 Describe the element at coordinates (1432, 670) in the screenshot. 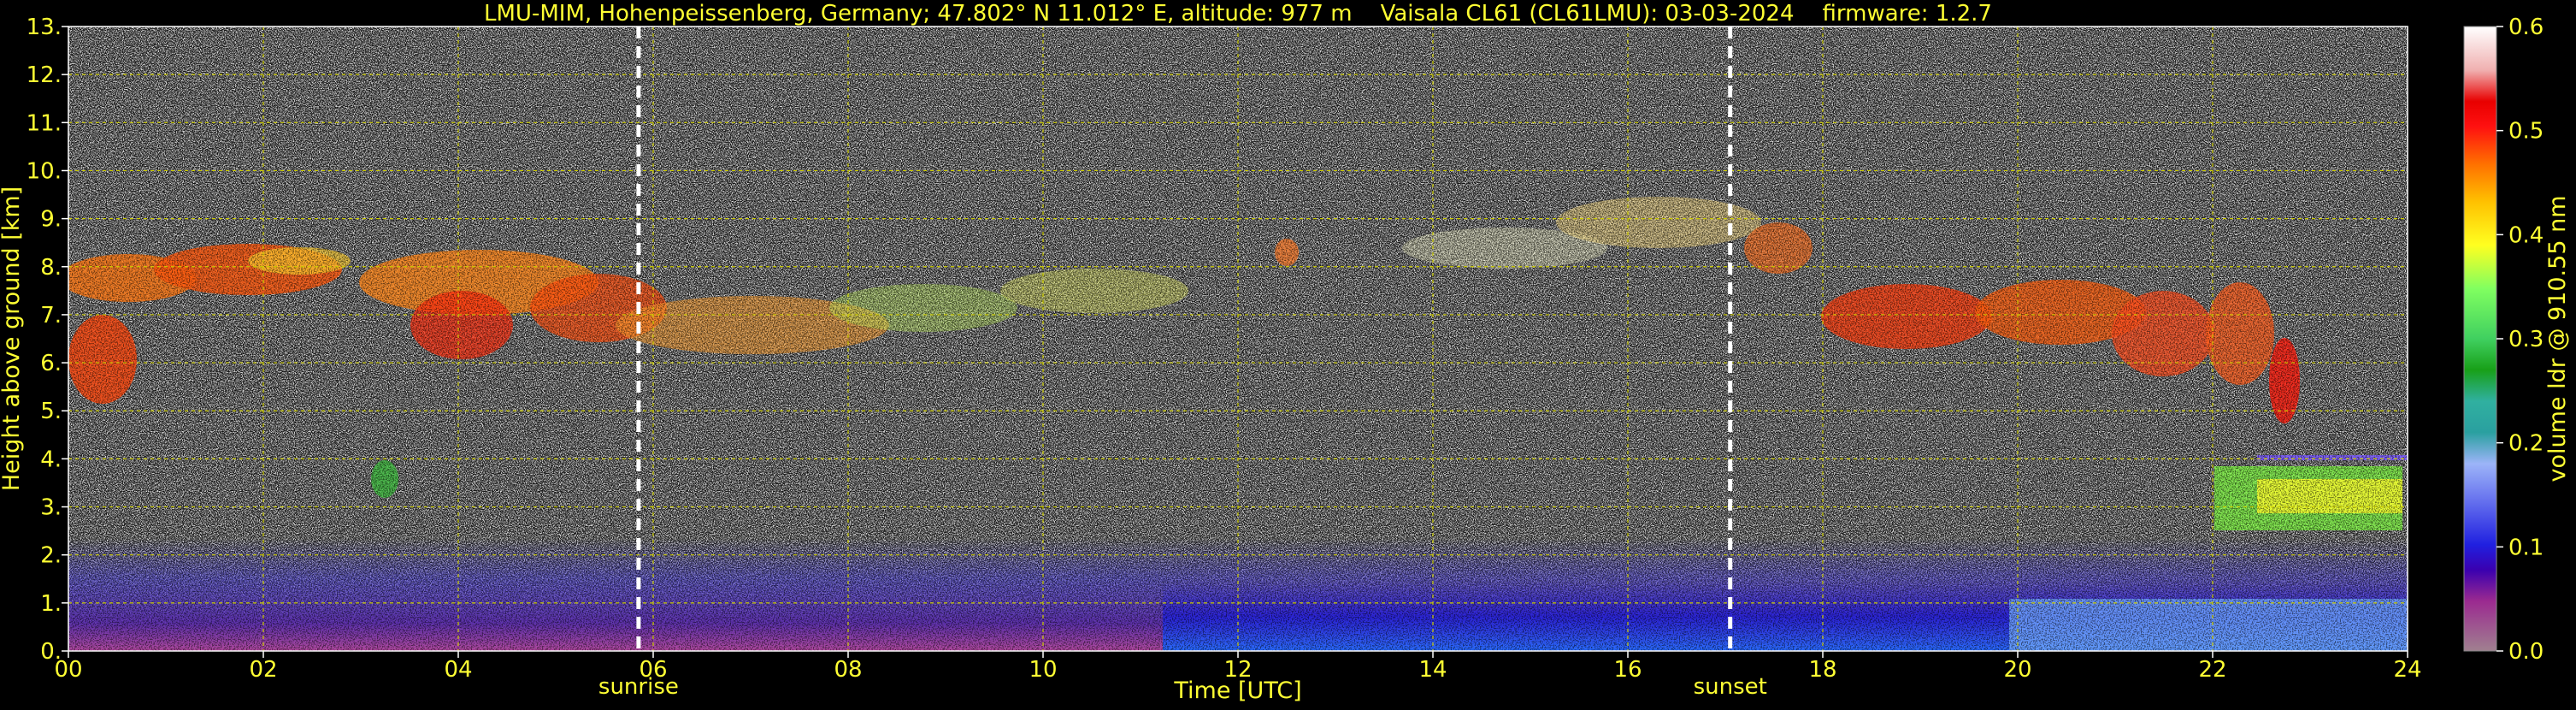

I see `x-tick-label: 14` at that location.